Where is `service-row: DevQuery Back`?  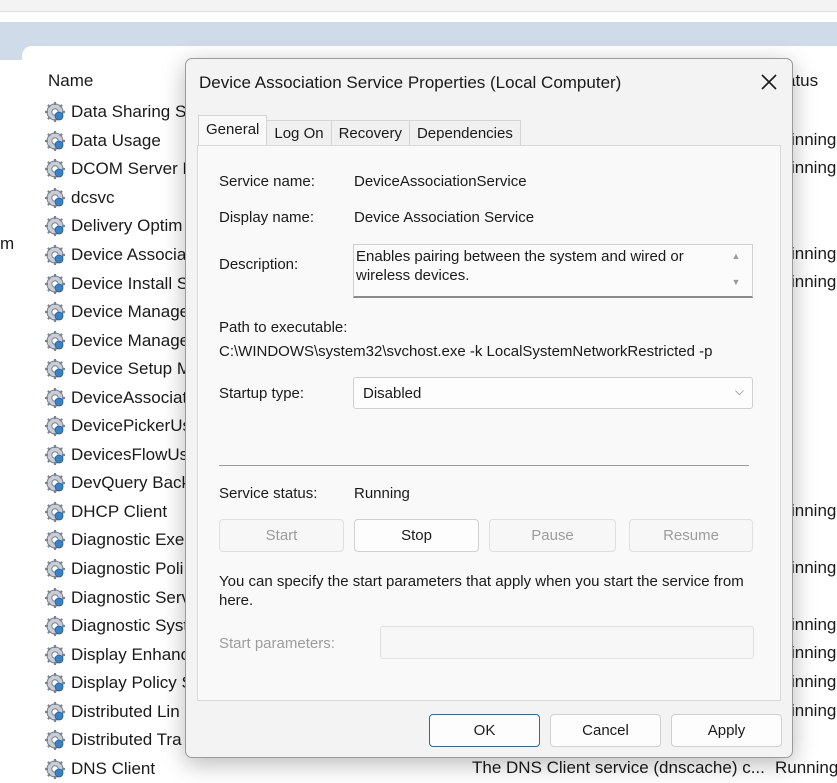 service-row: DevQuery Back is located at coordinates (124, 483).